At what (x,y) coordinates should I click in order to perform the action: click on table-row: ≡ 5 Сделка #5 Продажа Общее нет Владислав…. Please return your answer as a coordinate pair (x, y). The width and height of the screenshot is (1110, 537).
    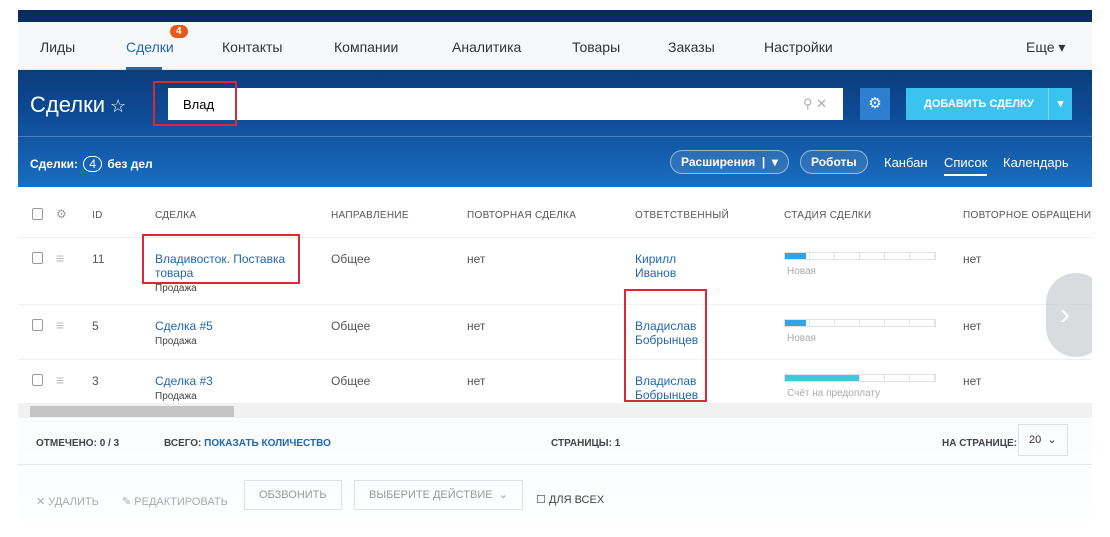
    Looking at the image, I should click on (555, 331).